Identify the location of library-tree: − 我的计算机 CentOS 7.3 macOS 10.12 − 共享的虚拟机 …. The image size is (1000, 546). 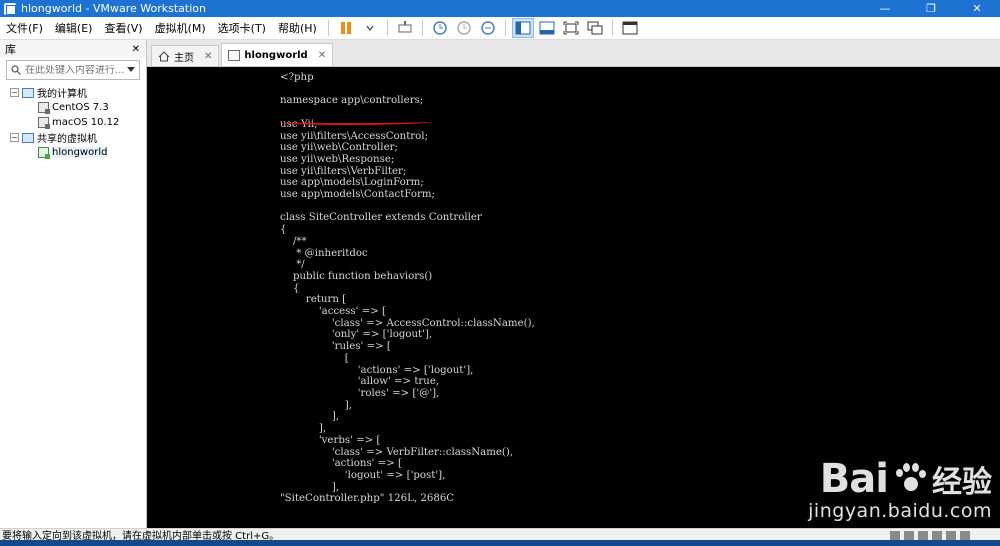
(73, 122).